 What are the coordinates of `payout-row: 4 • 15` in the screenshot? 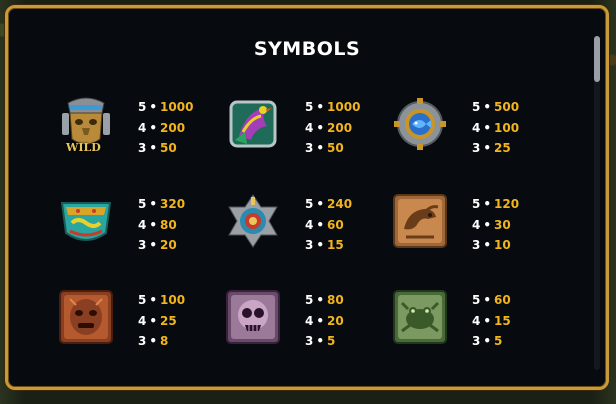 It's located at (491, 320).